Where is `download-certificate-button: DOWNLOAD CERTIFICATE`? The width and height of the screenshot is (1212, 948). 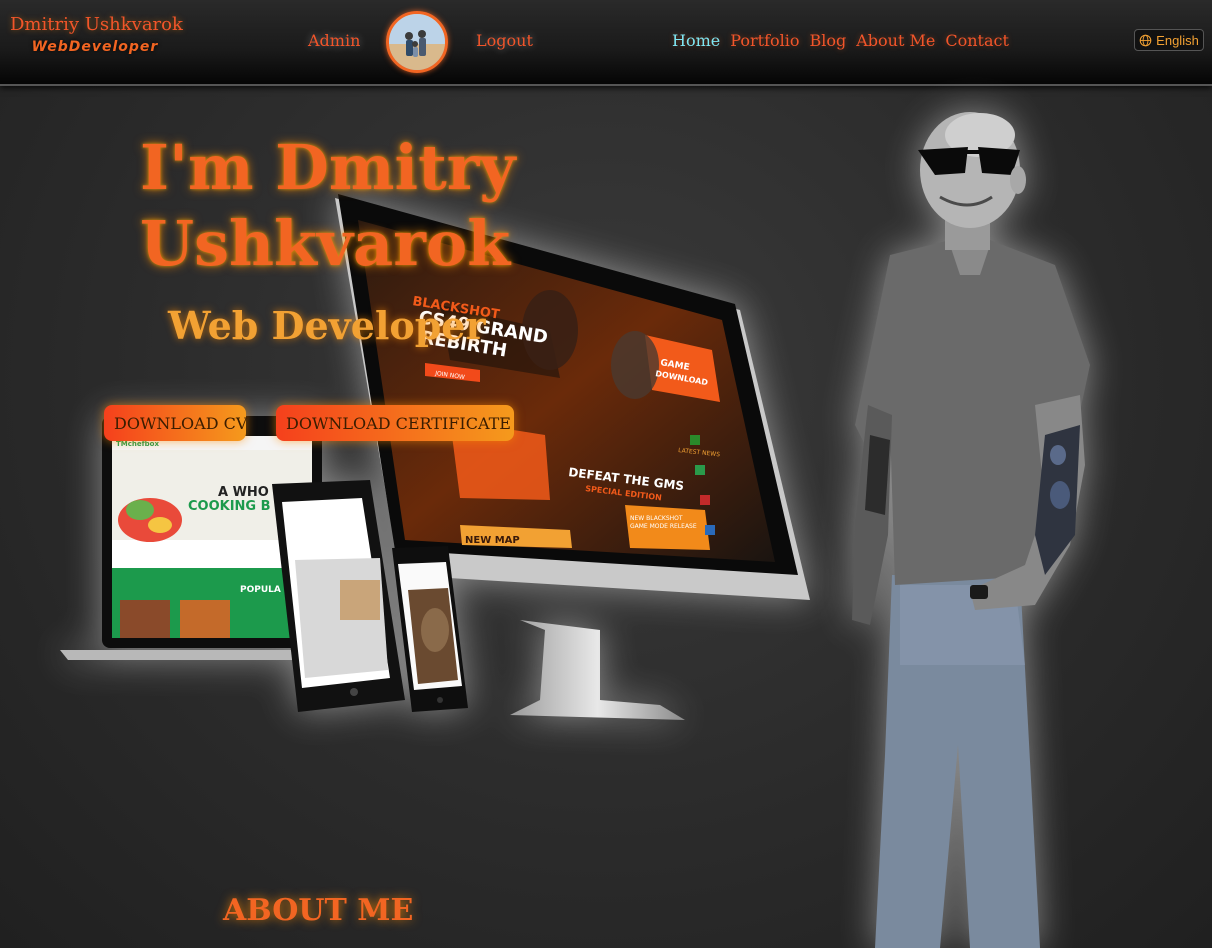
download-certificate-button: DOWNLOAD CERTIFICATE is located at coordinates (395, 423).